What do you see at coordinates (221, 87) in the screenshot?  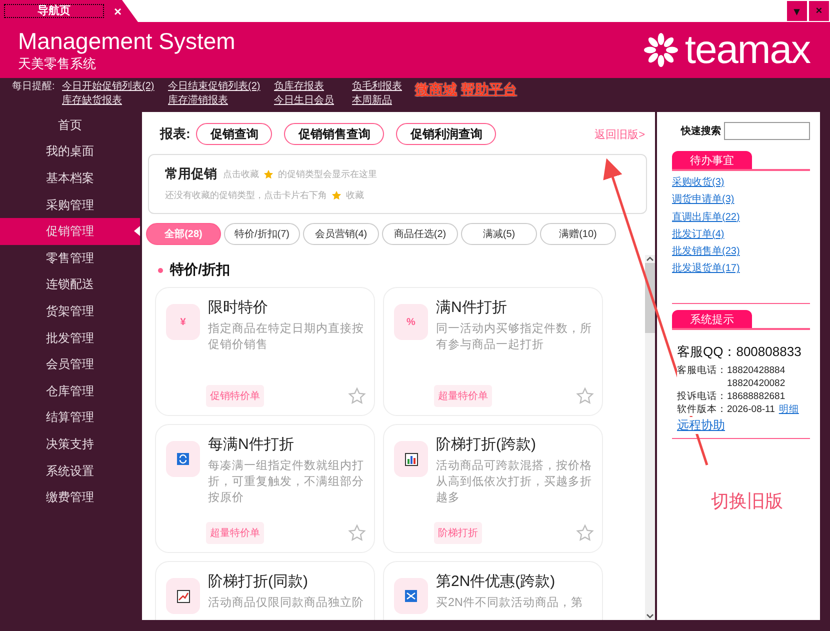 I see `reminder-link: 今日结束促销列表(2)` at bounding box center [221, 87].